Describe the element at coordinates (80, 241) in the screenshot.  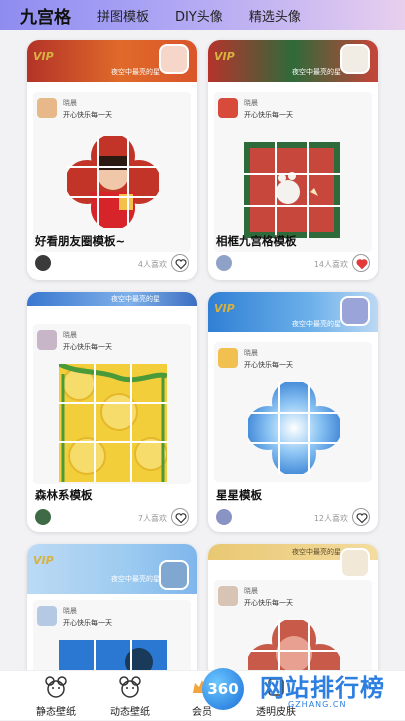
I see `card-title: 好看朋友圈模板~` at that location.